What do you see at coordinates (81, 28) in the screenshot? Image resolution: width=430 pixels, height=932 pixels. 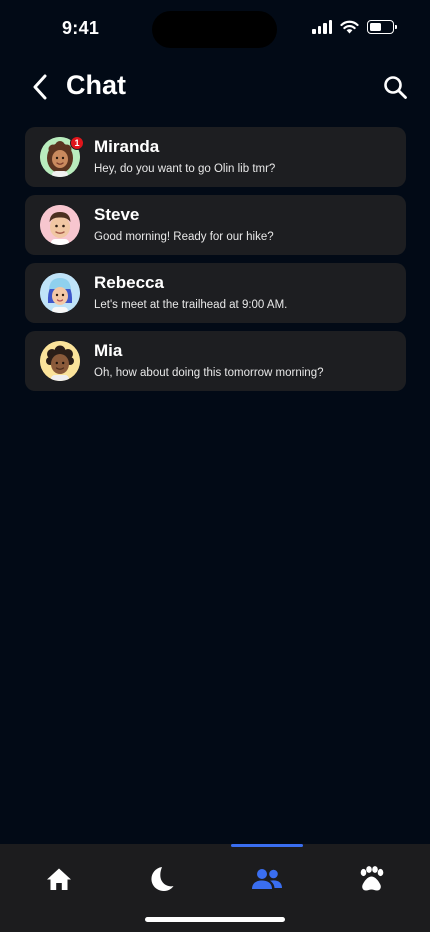 I see `status-time: 9:41` at bounding box center [81, 28].